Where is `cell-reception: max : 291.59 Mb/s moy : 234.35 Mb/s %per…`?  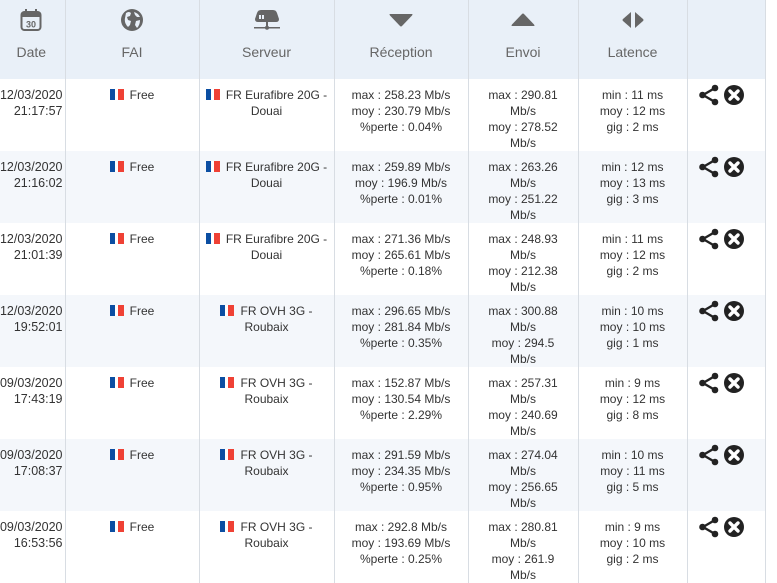 cell-reception: max : 291.59 Mb/s moy : 234.35 Mb/s %per… is located at coordinates (401, 475).